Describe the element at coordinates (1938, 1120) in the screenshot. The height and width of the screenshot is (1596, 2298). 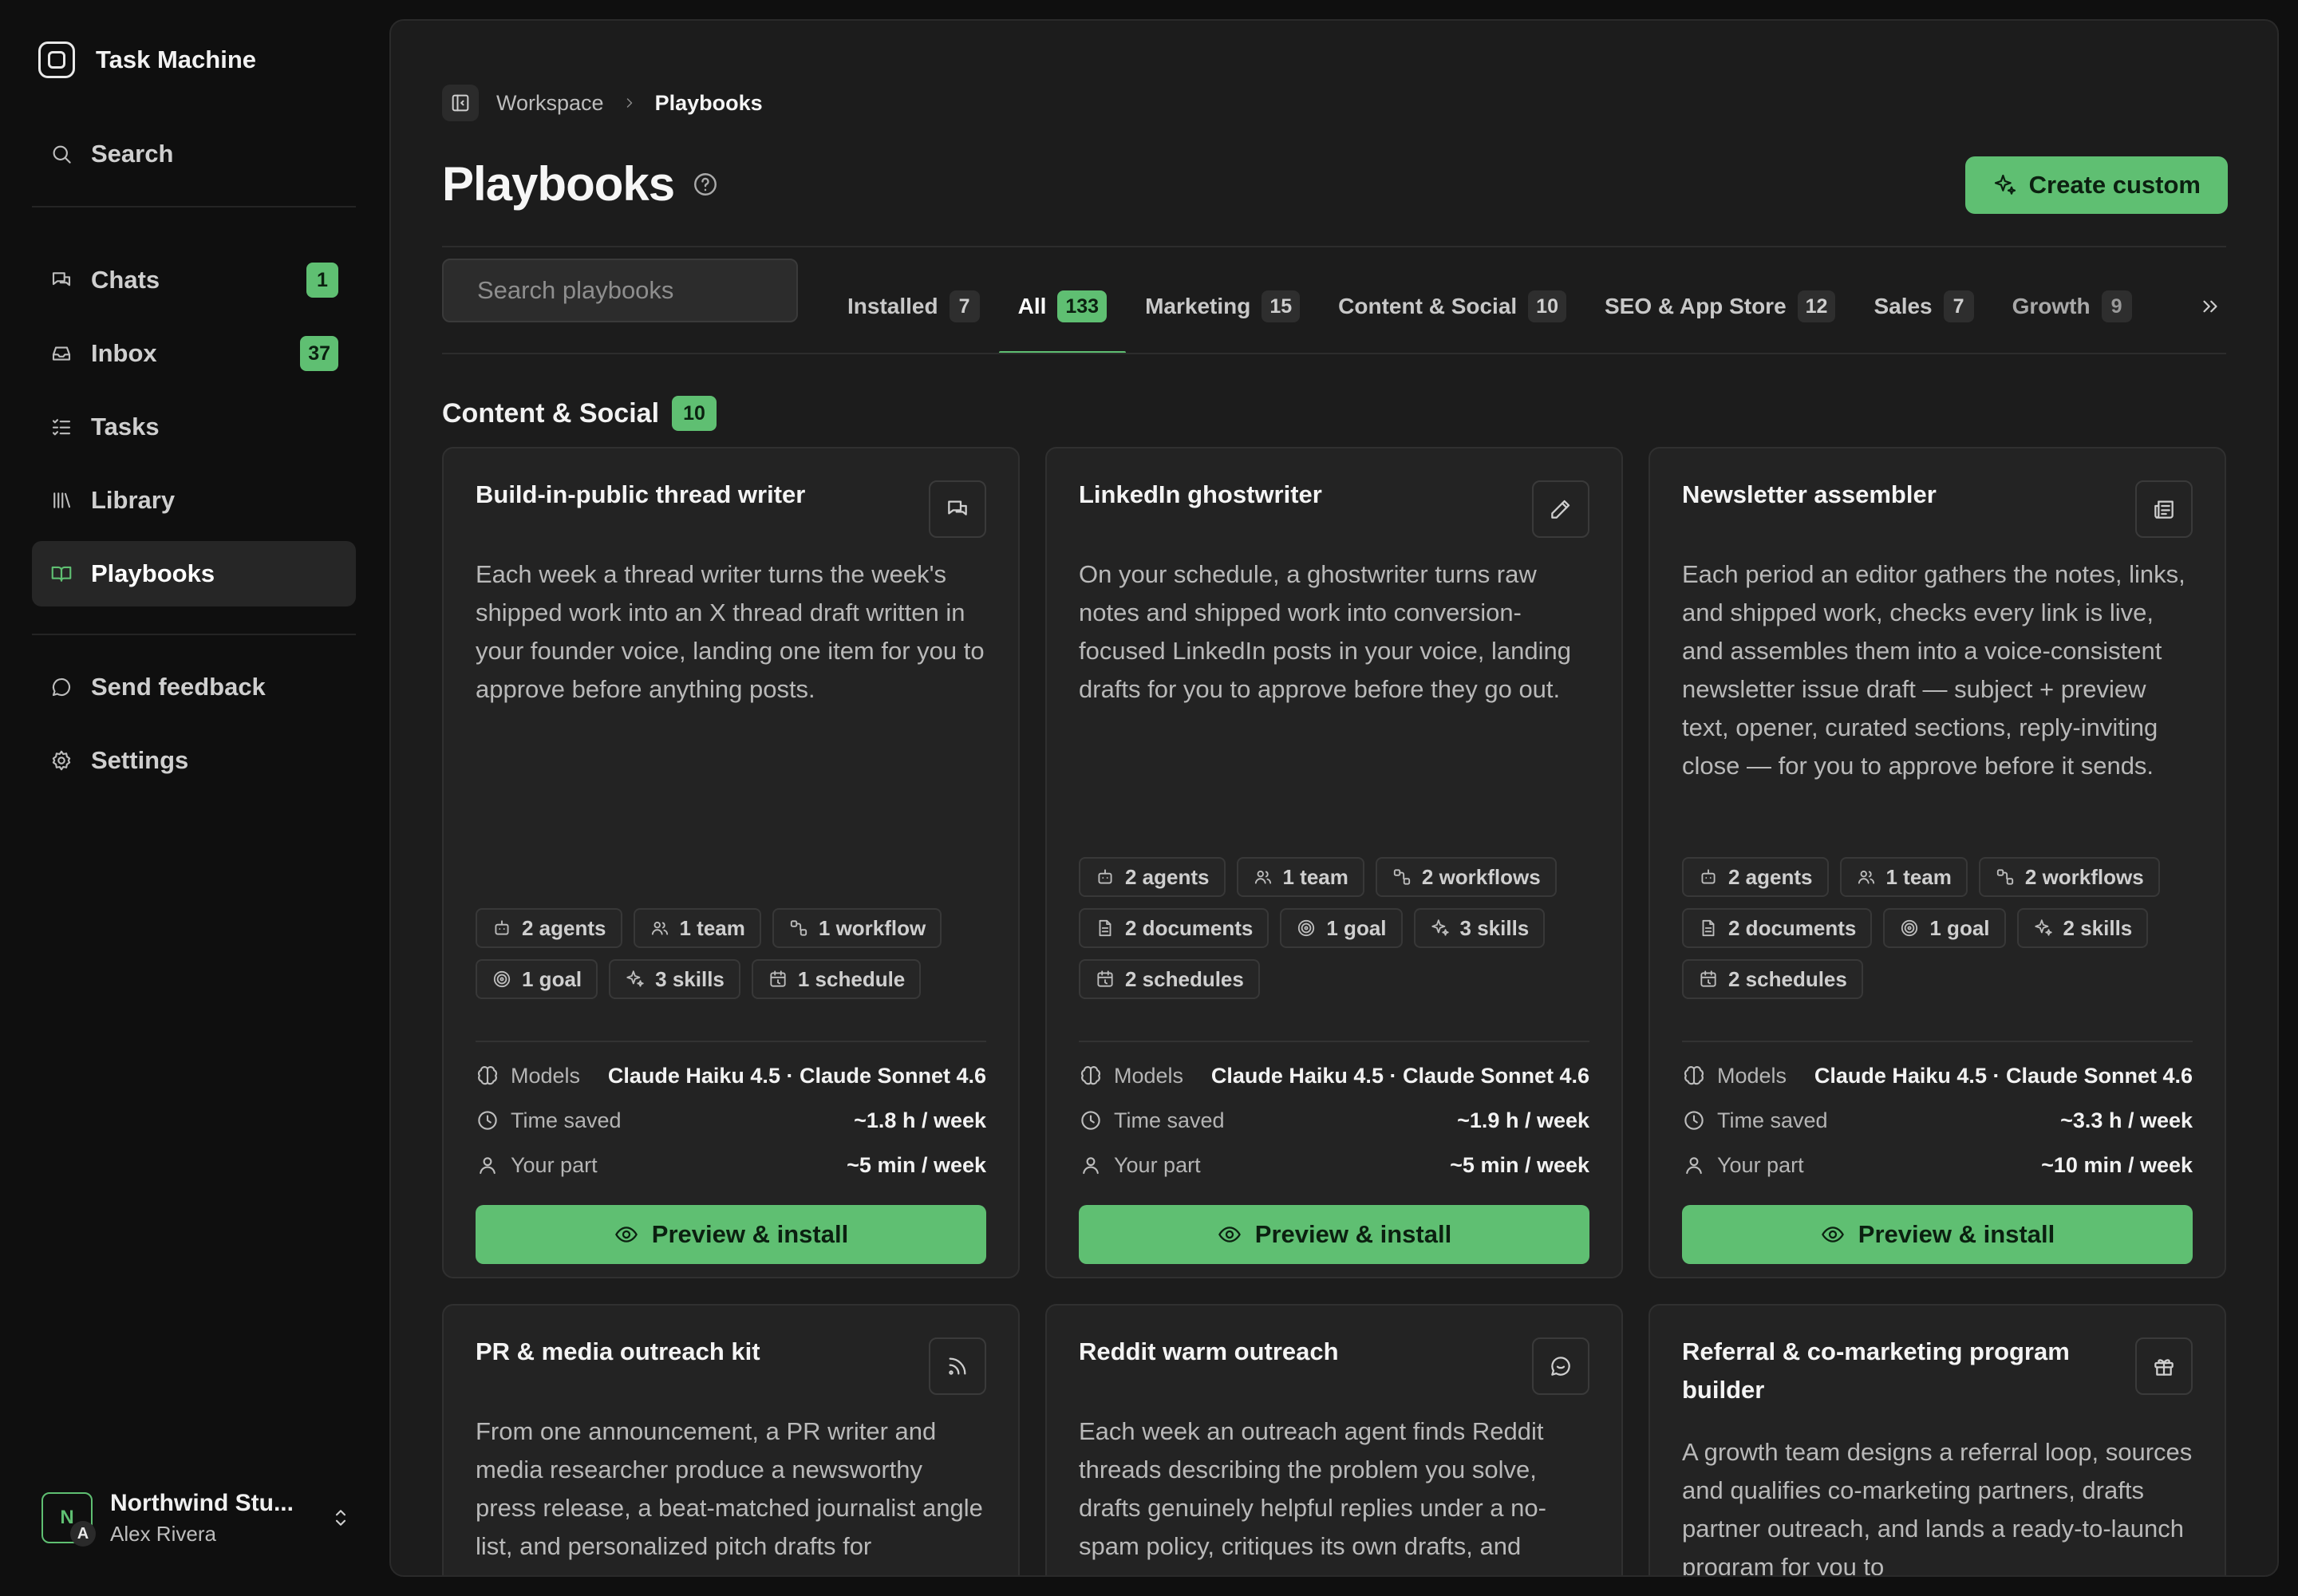
I see `stat-time-saved: Time saved ~3.3 h / week` at that location.